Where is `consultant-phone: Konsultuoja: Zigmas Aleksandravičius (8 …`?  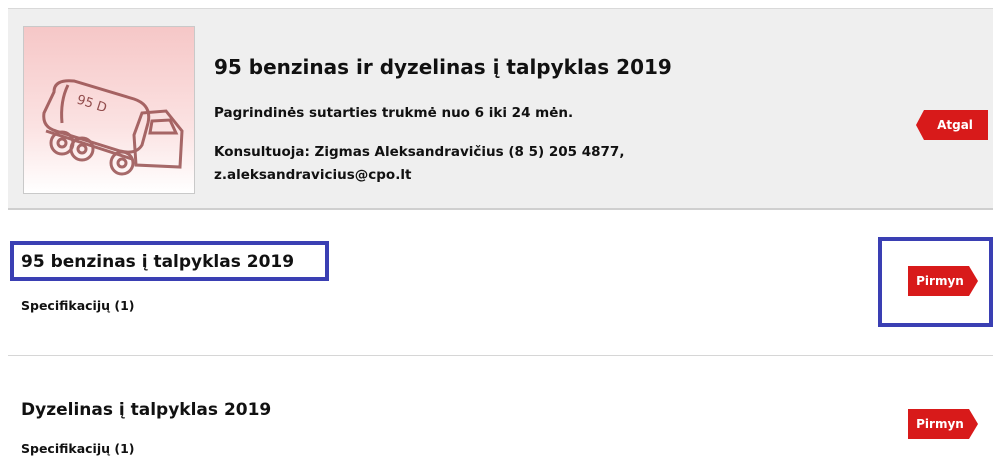
consultant-phone: Konsultuoja: Zigmas Aleksandravičius (8 … is located at coordinates (419, 152).